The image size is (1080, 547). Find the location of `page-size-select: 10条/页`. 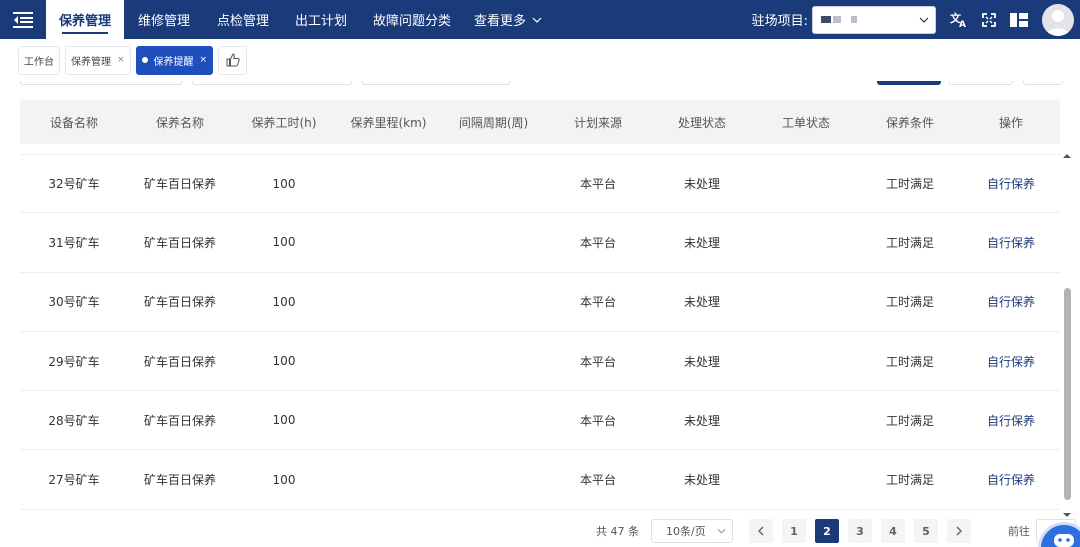

page-size-select: 10条/页 is located at coordinates (692, 531).